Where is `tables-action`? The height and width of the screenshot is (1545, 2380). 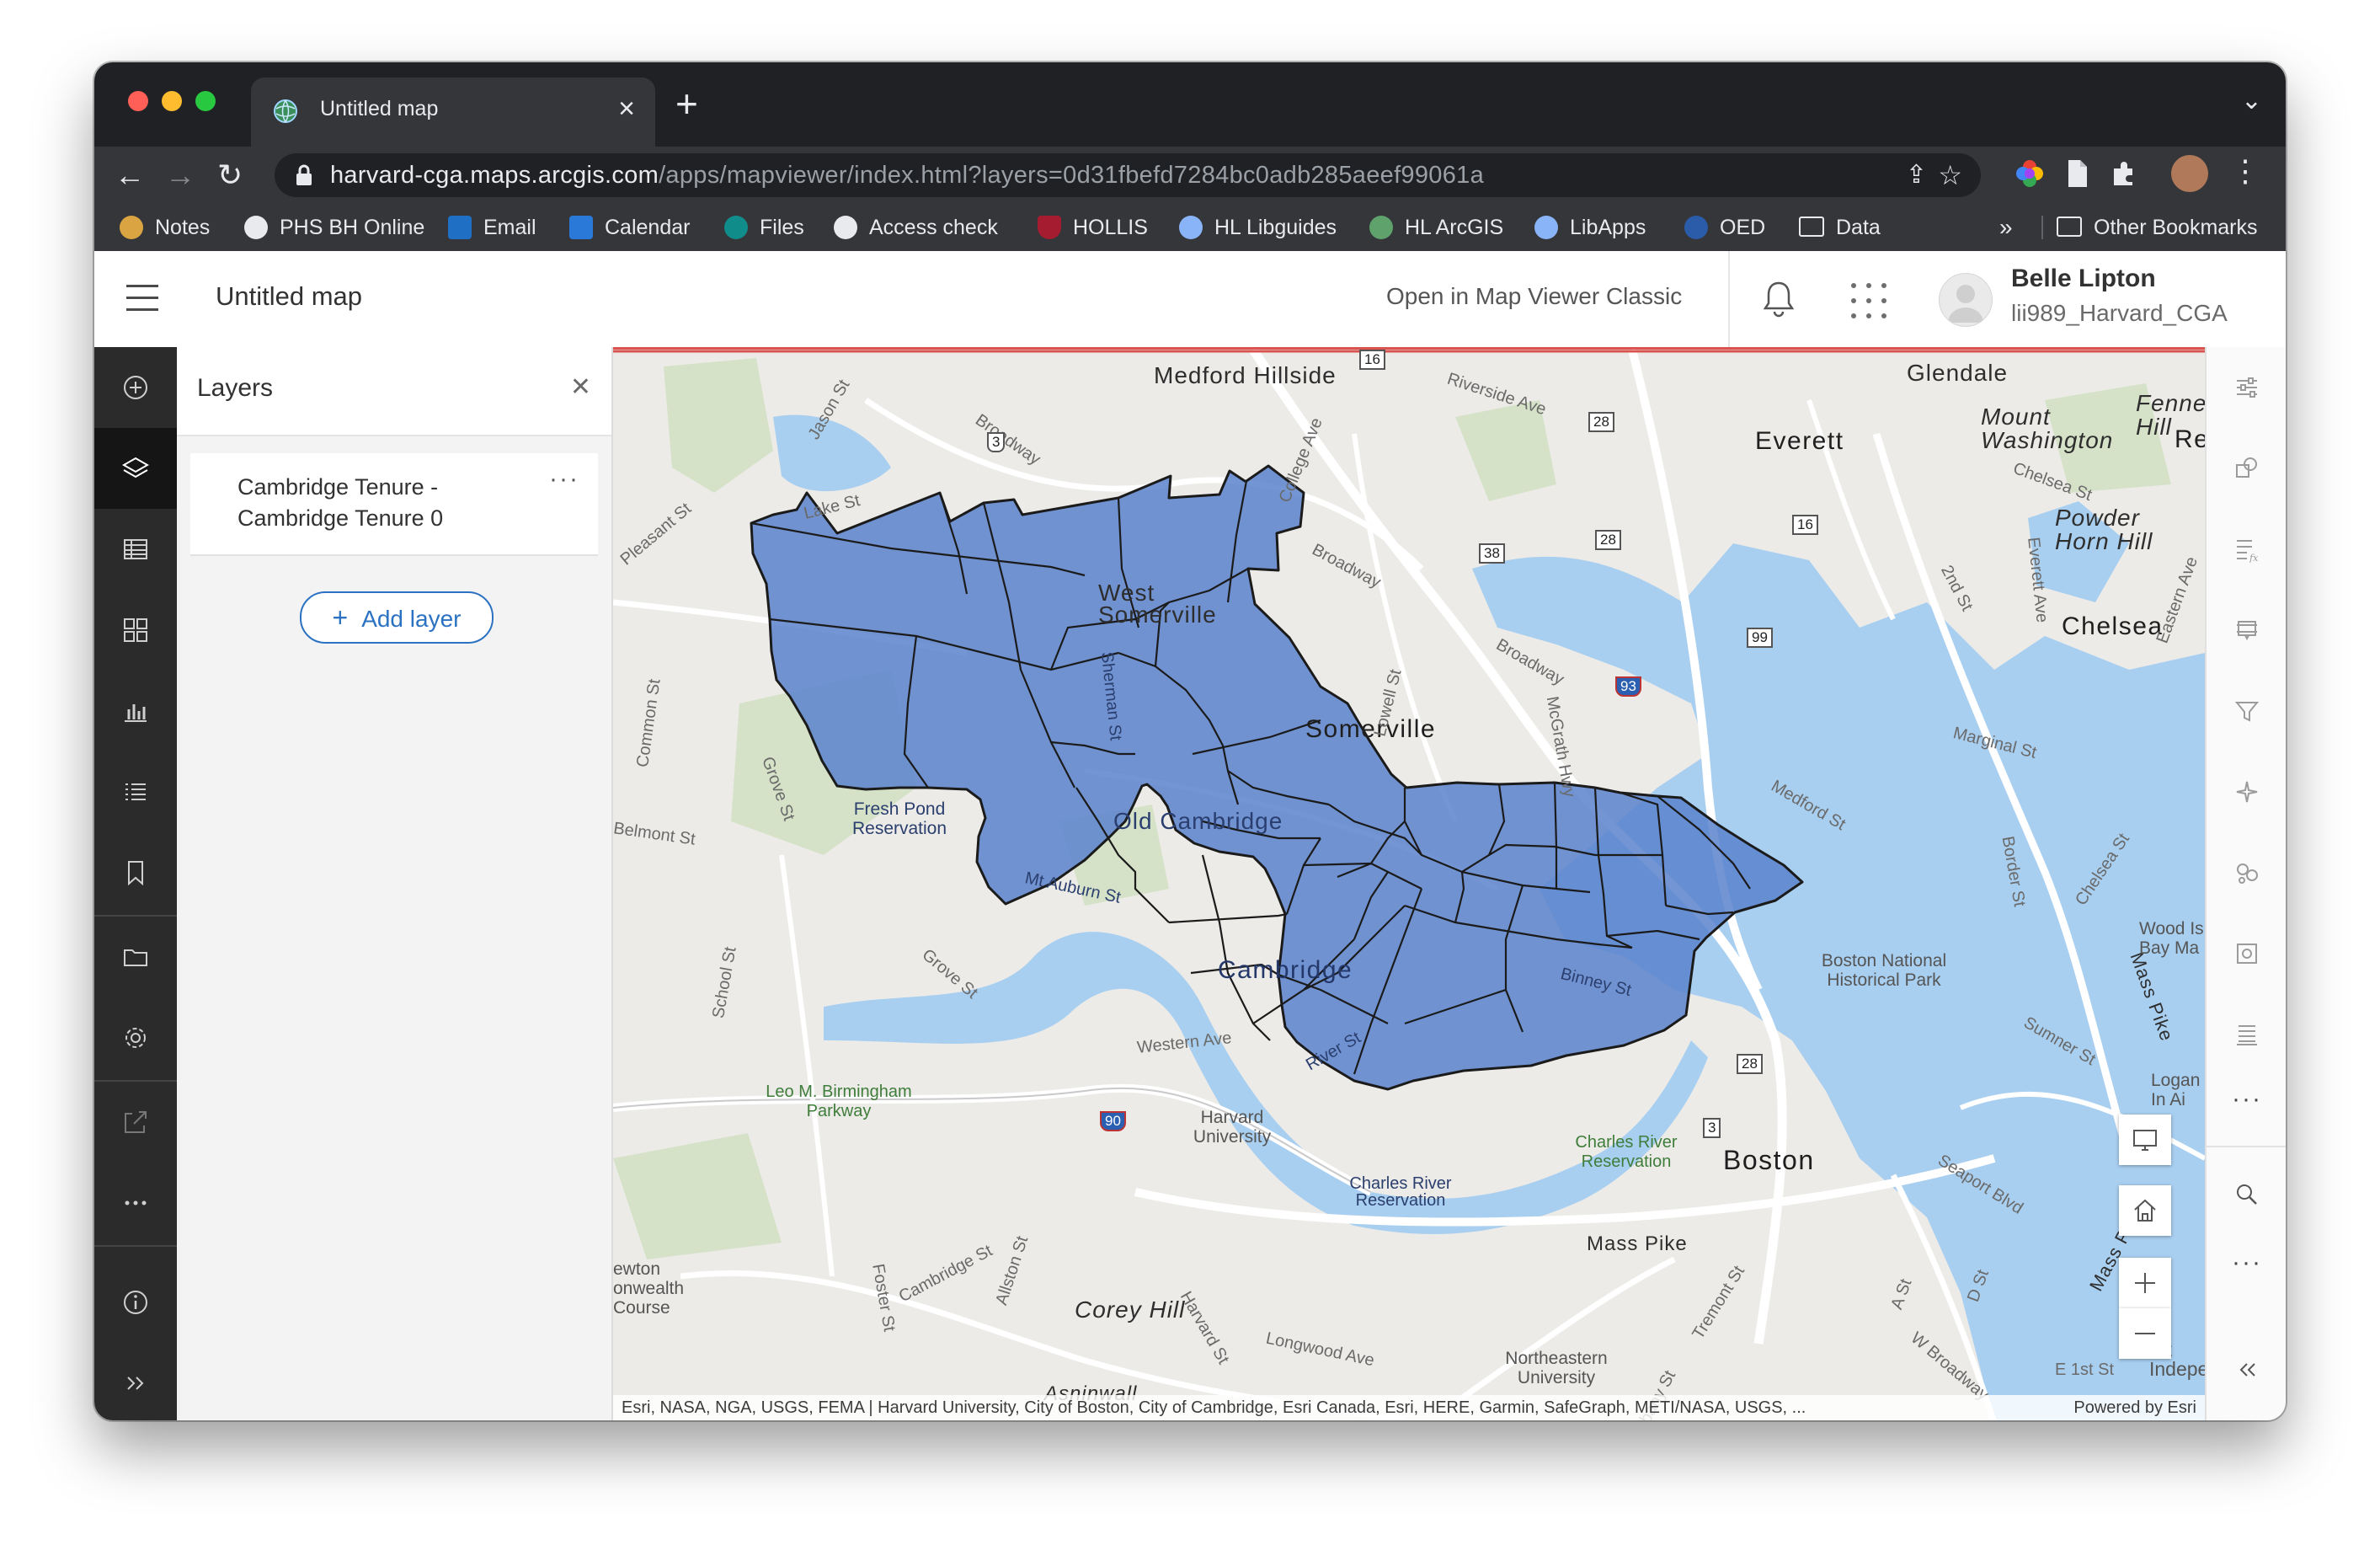
tables-action is located at coordinates (135, 550).